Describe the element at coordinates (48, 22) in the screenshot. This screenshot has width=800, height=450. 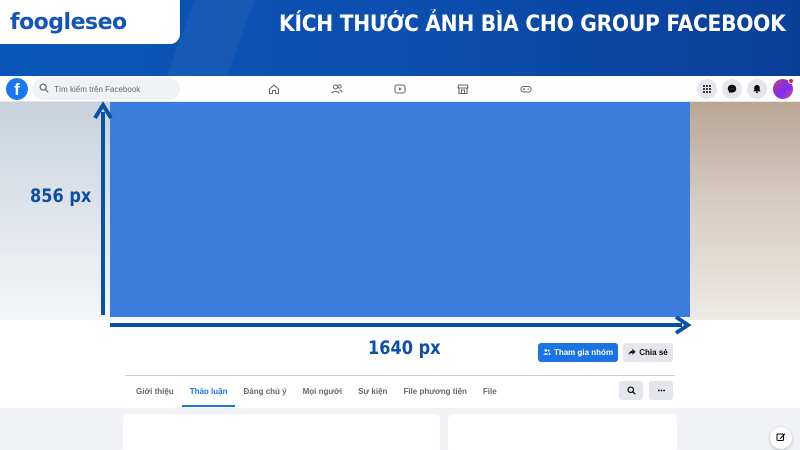
I see `logo-text-part1: foogle` at that location.